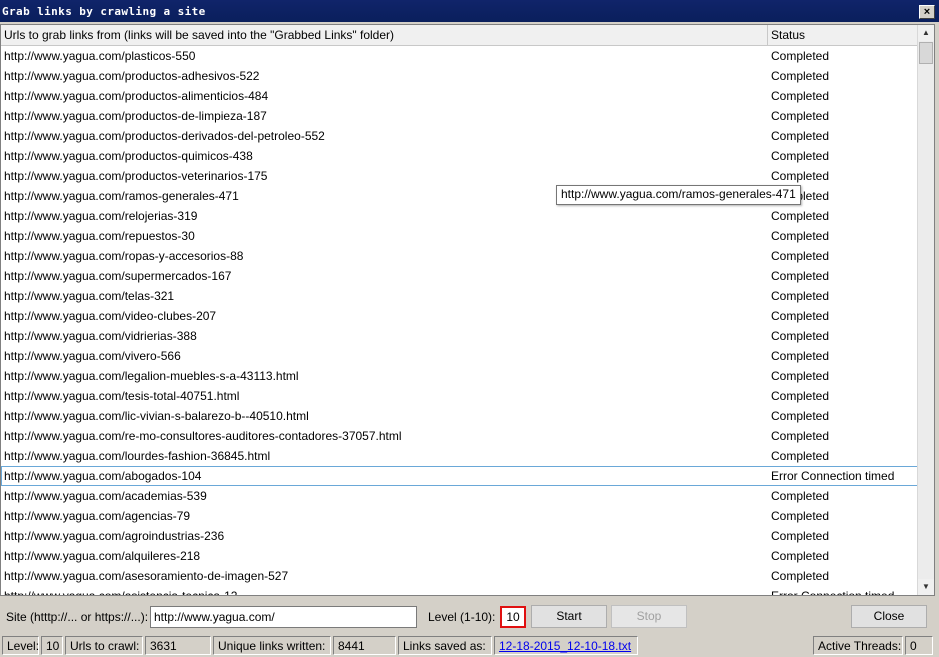 The height and width of the screenshot is (657, 939). What do you see at coordinates (101, 216) in the screenshot?
I see `row-url: http://www.yagua.com/relojerias-319` at bounding box center [101, 216].